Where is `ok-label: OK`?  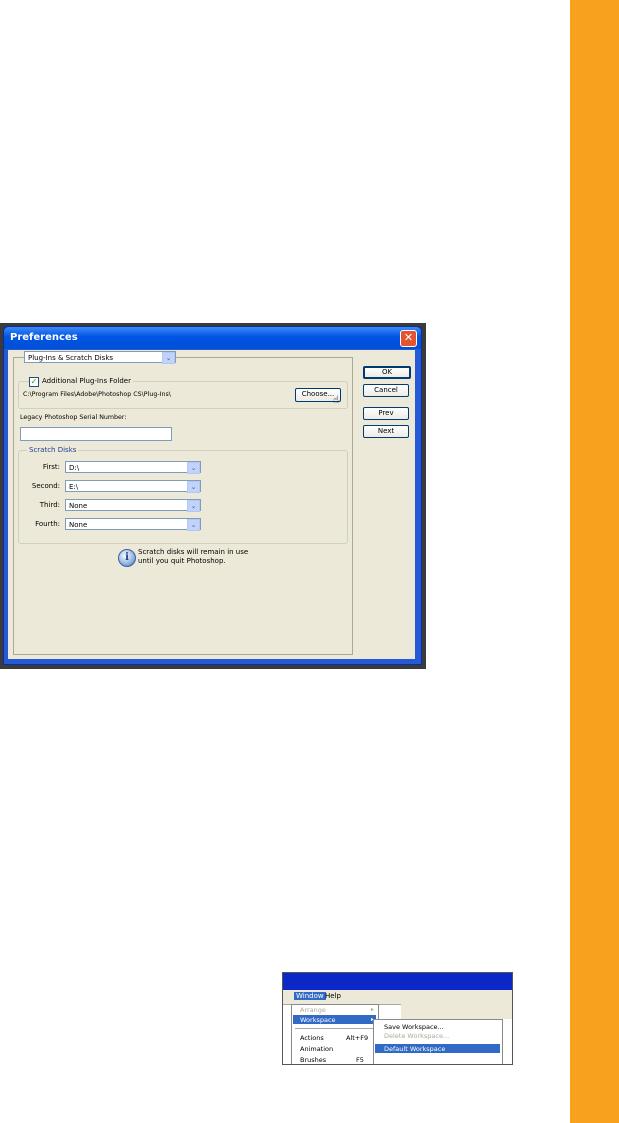
ok-label: OK is located at coordinates (387, 372).